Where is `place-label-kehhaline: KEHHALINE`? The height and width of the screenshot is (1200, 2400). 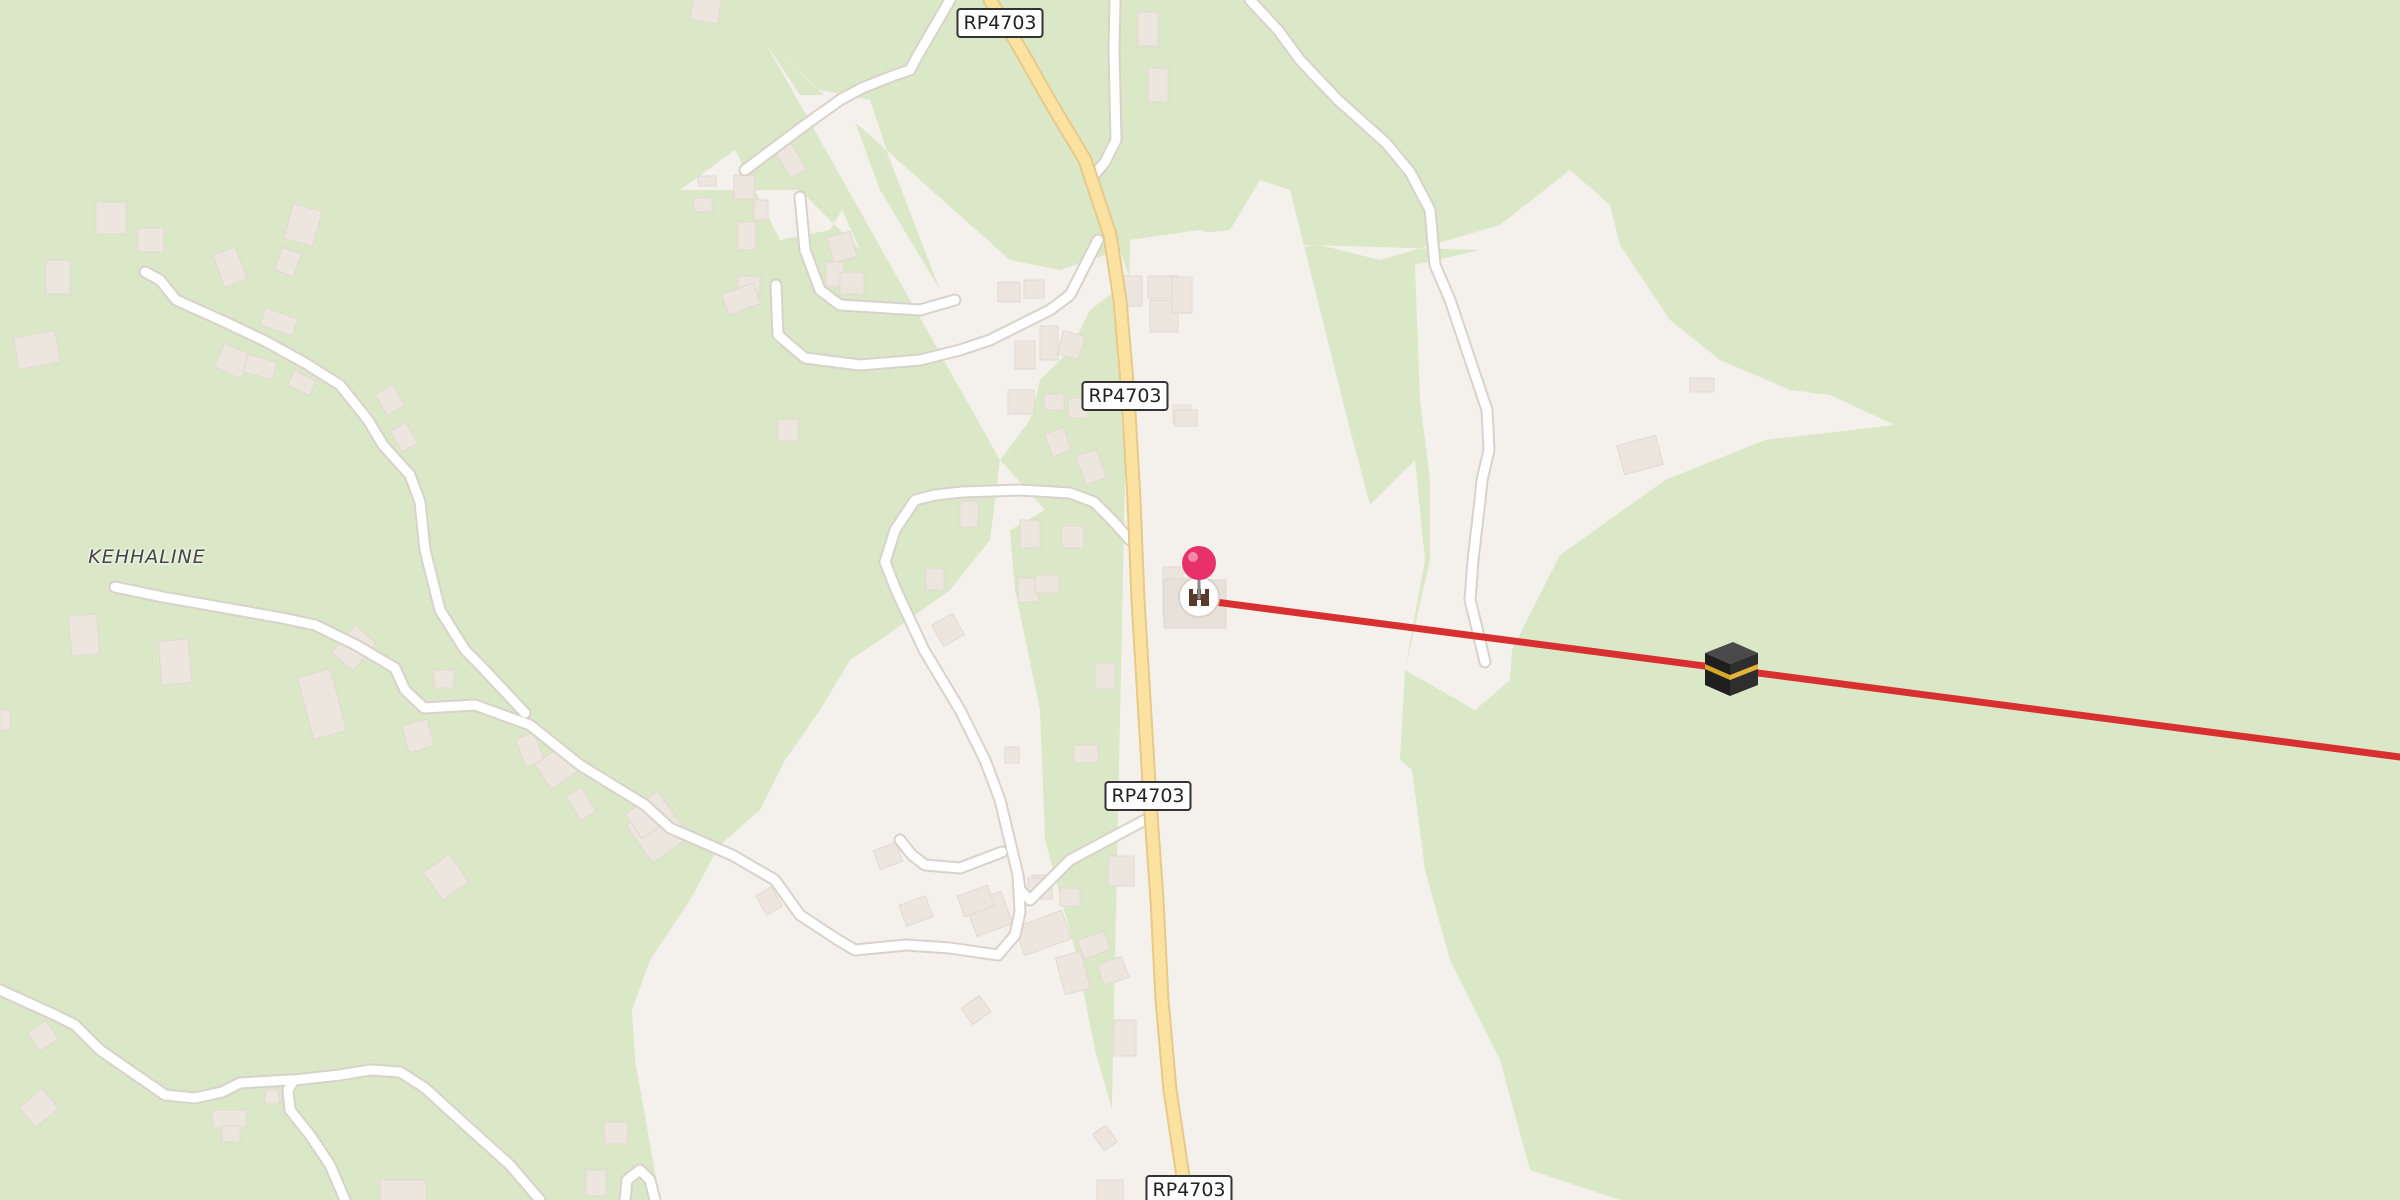 place-label-kehhaline: KEHHALINE is located at coordinates (147, 557).